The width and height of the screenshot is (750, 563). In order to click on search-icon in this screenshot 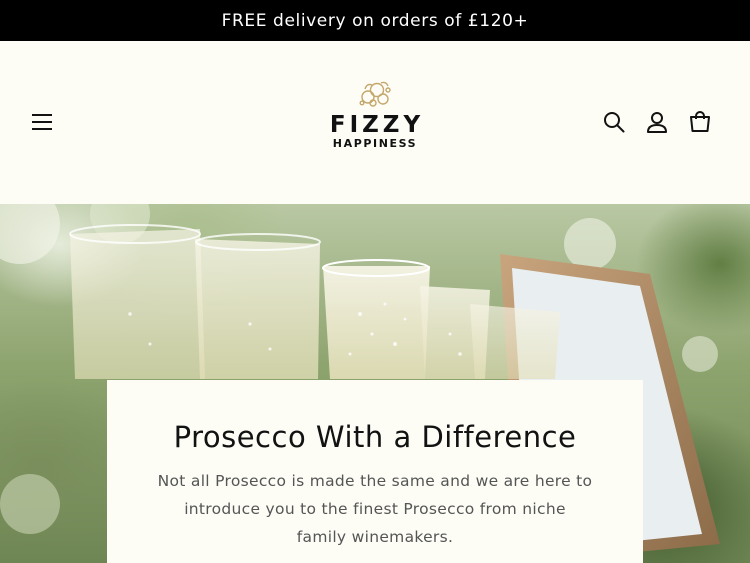, I will do `click(614, 122)`.